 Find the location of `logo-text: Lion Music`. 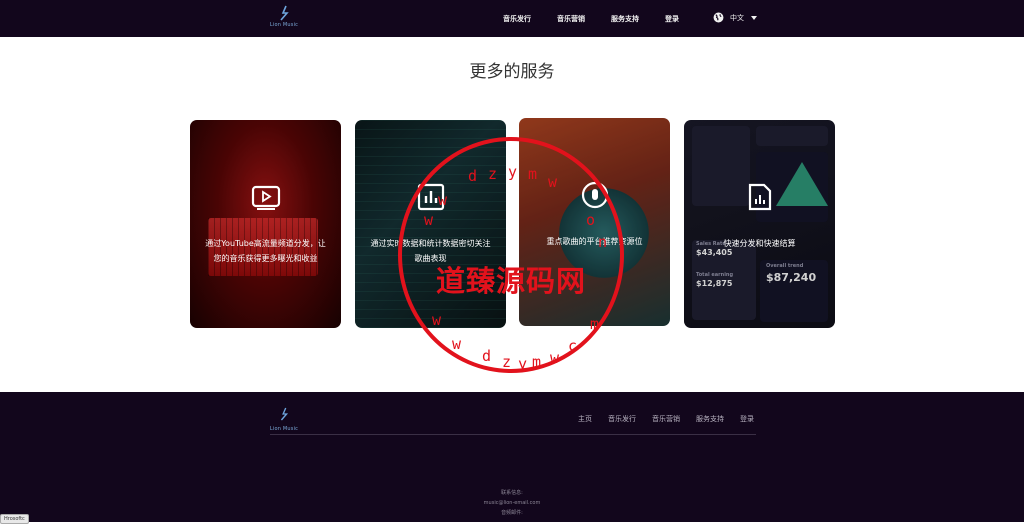

logo-text: Lion Music is located at coordinates (284, 25).